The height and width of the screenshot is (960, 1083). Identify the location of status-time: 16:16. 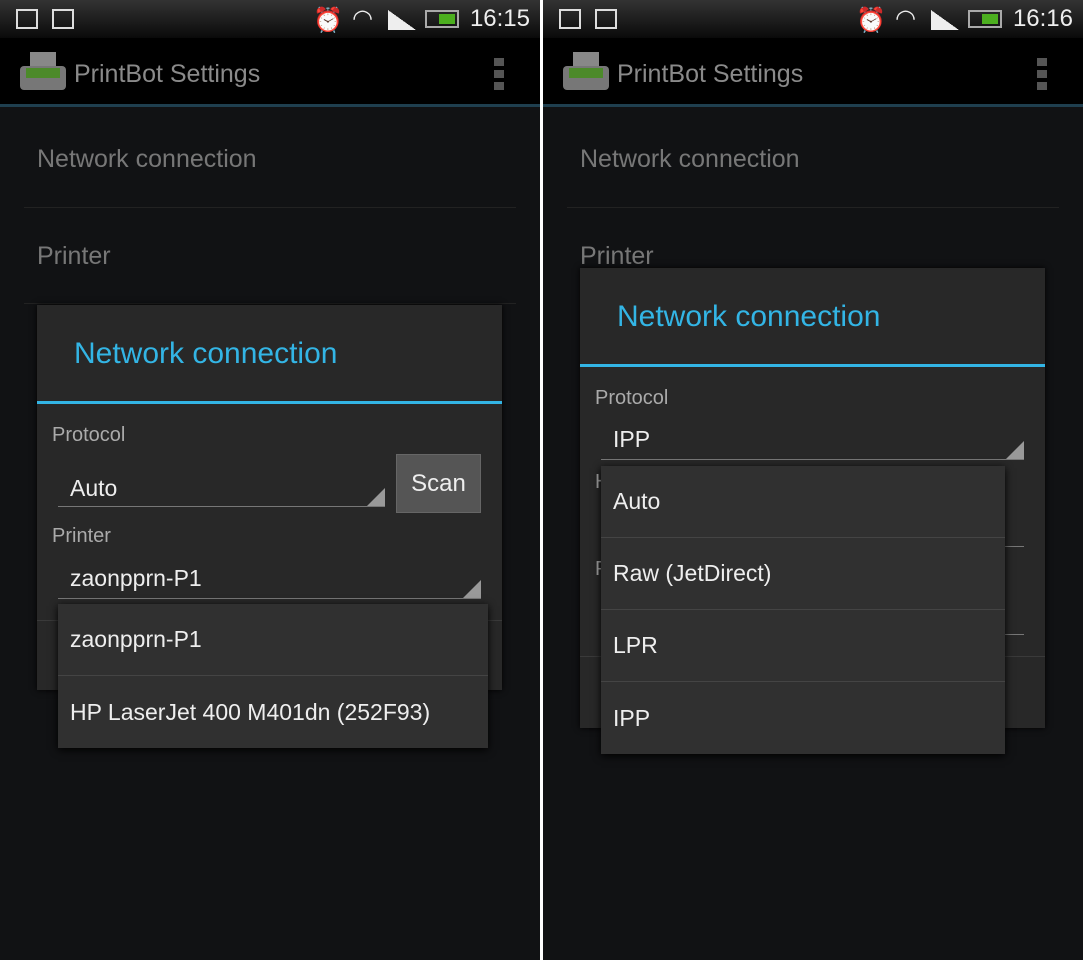
(1042, 18).